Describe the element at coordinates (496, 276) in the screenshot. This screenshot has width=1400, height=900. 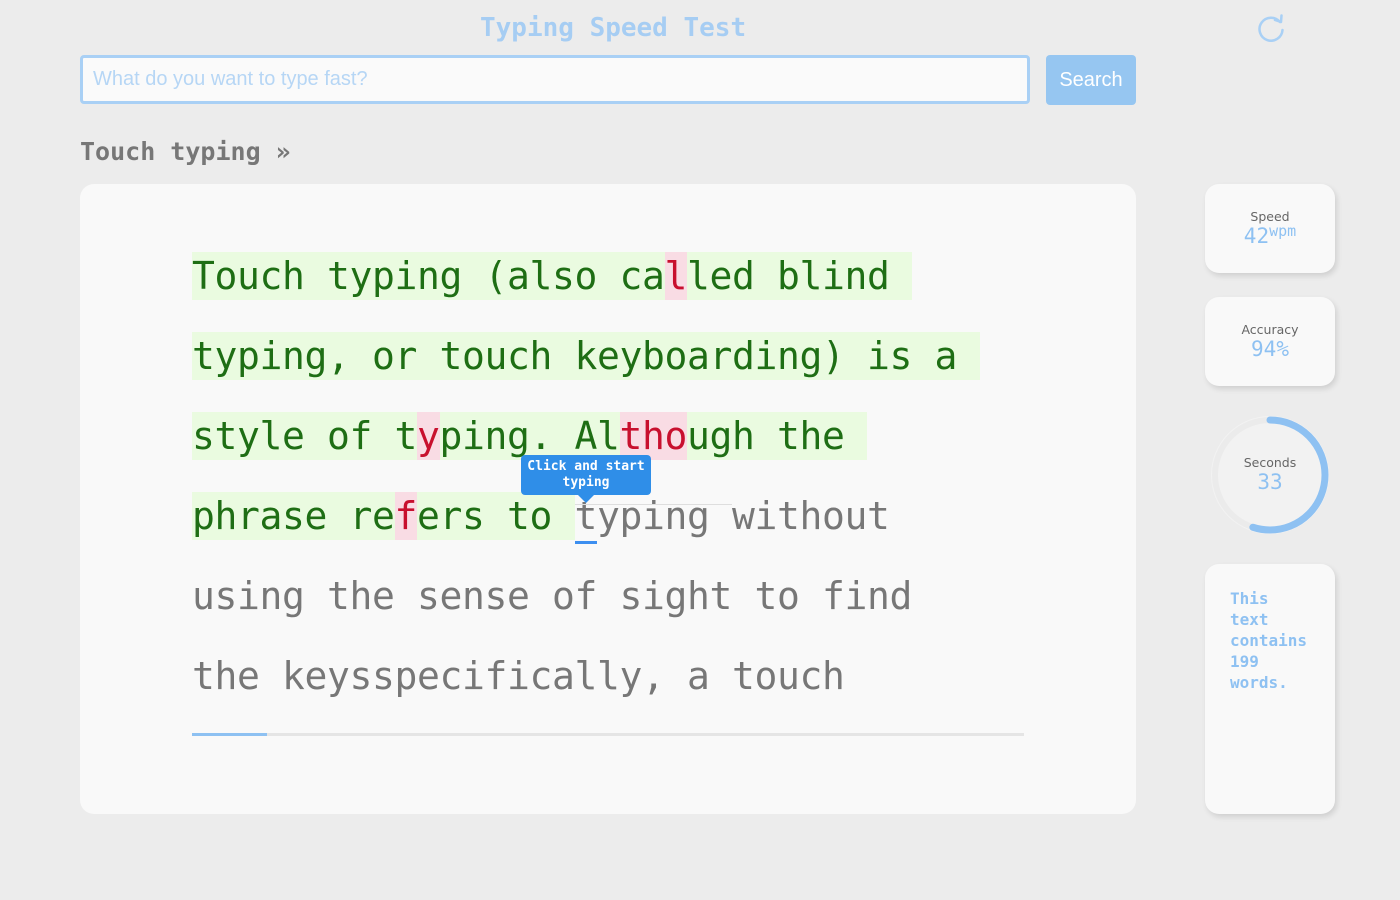
I see `passage-char: (` at that location.